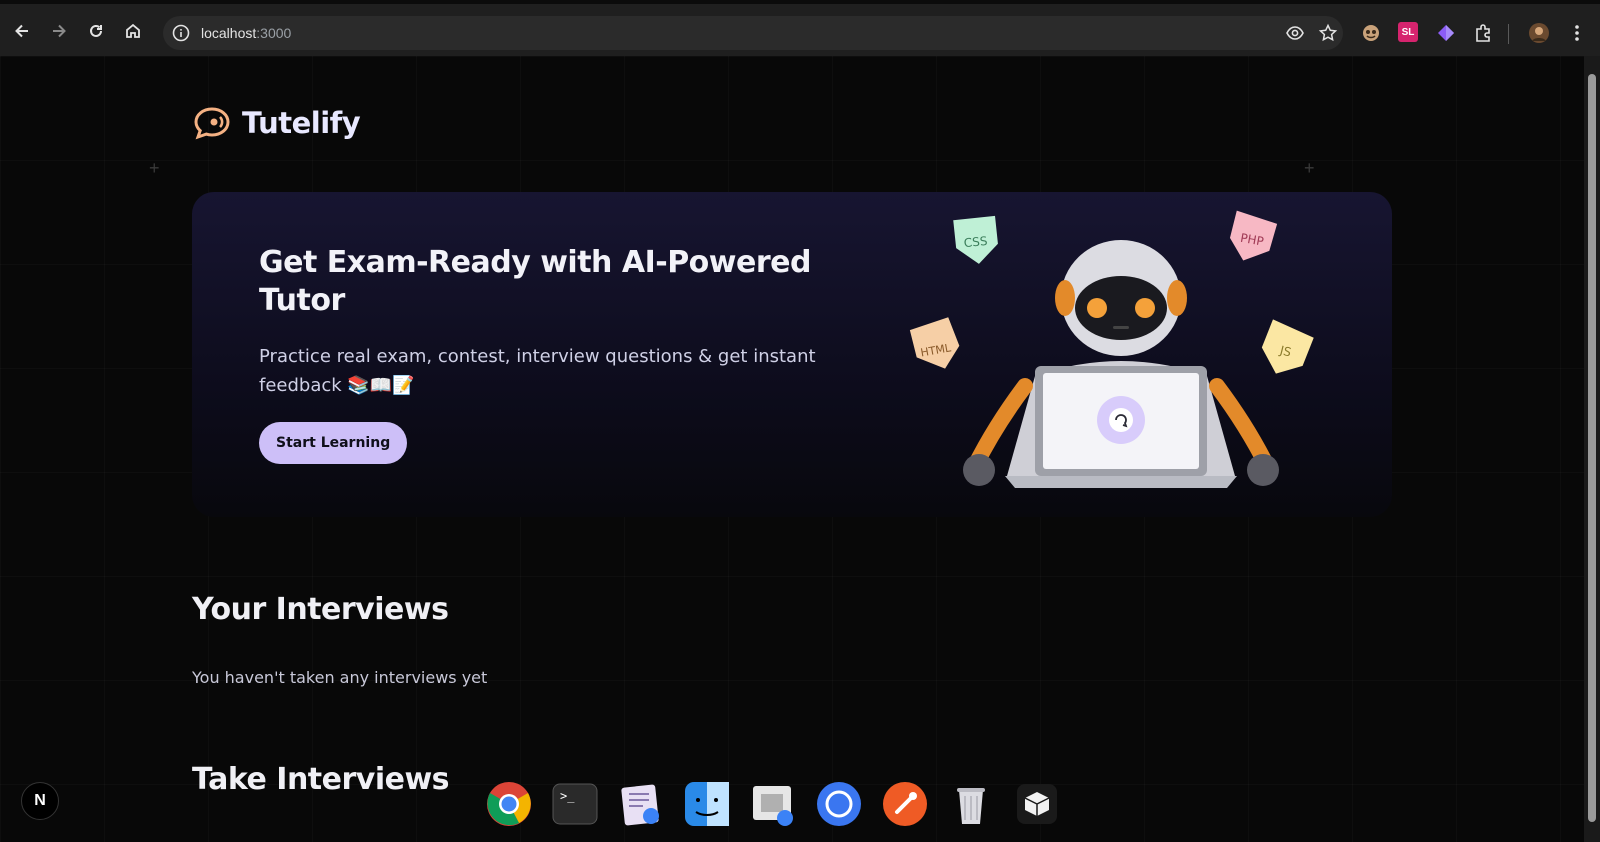 The height and width of the screenshot is (842, 1600). What do you see at coordinates (1371, 33) in the screenshot?
I see `extension-cookie-icon` at bounding box center [1371, 33].